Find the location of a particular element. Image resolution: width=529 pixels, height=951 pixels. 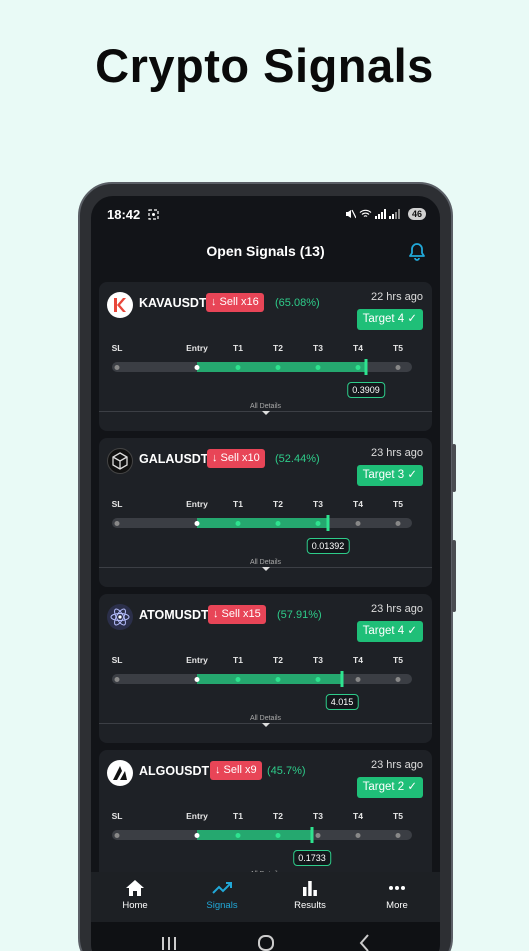

trending-icon is located at coordinates (222, 888).